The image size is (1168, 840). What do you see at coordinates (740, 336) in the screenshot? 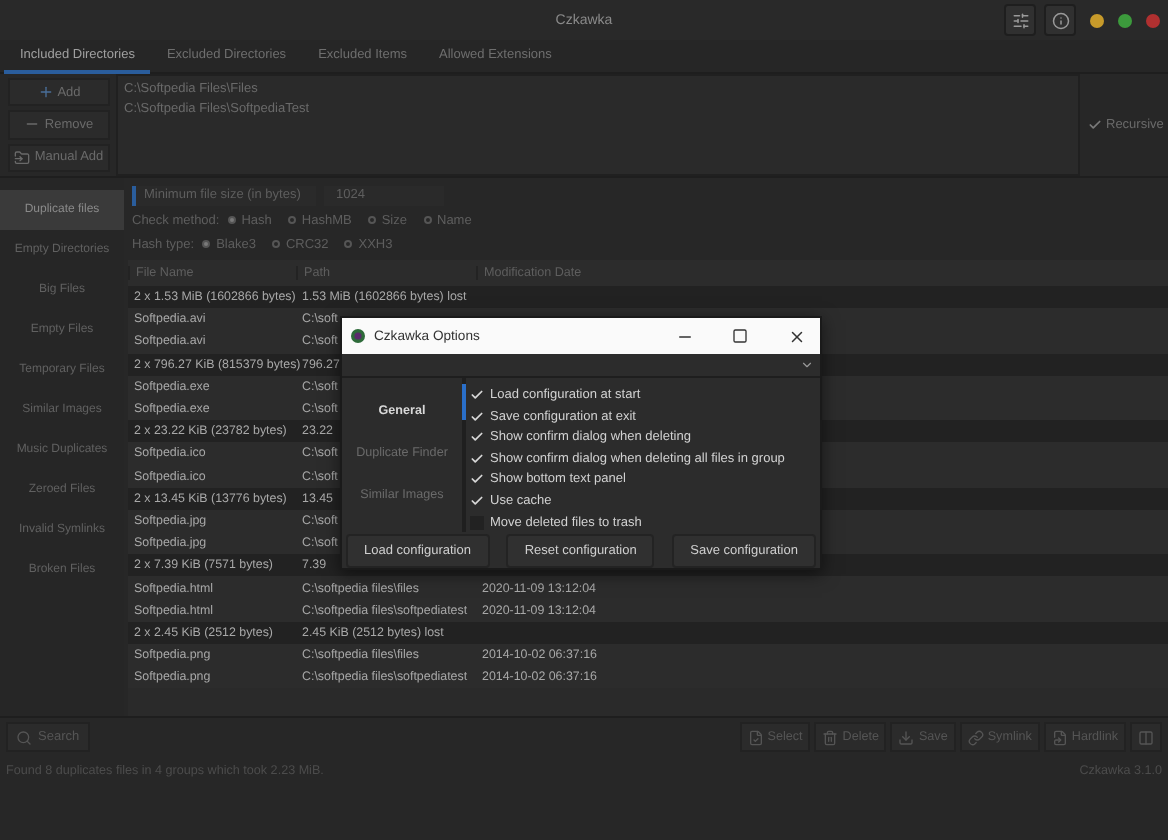
I see `maximize-icon` at bounding box center [740, 336].